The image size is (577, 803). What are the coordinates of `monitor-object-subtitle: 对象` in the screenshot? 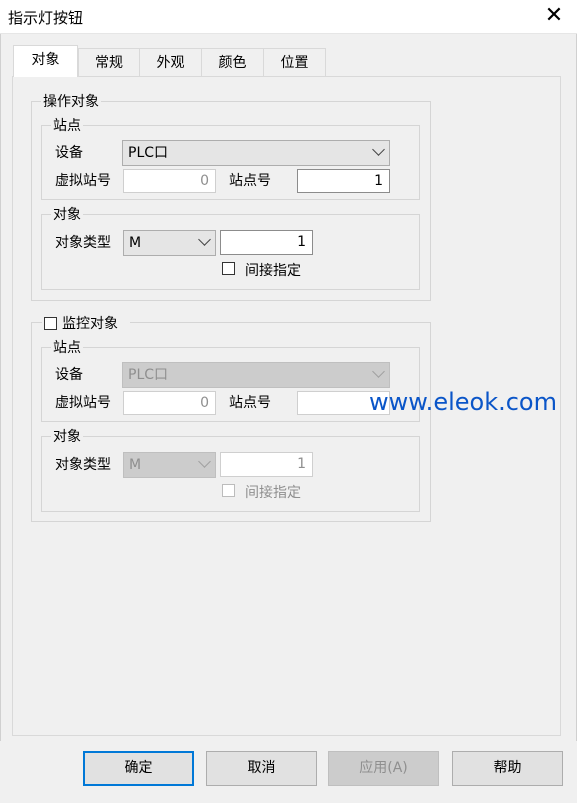 It's located at (67, 437).